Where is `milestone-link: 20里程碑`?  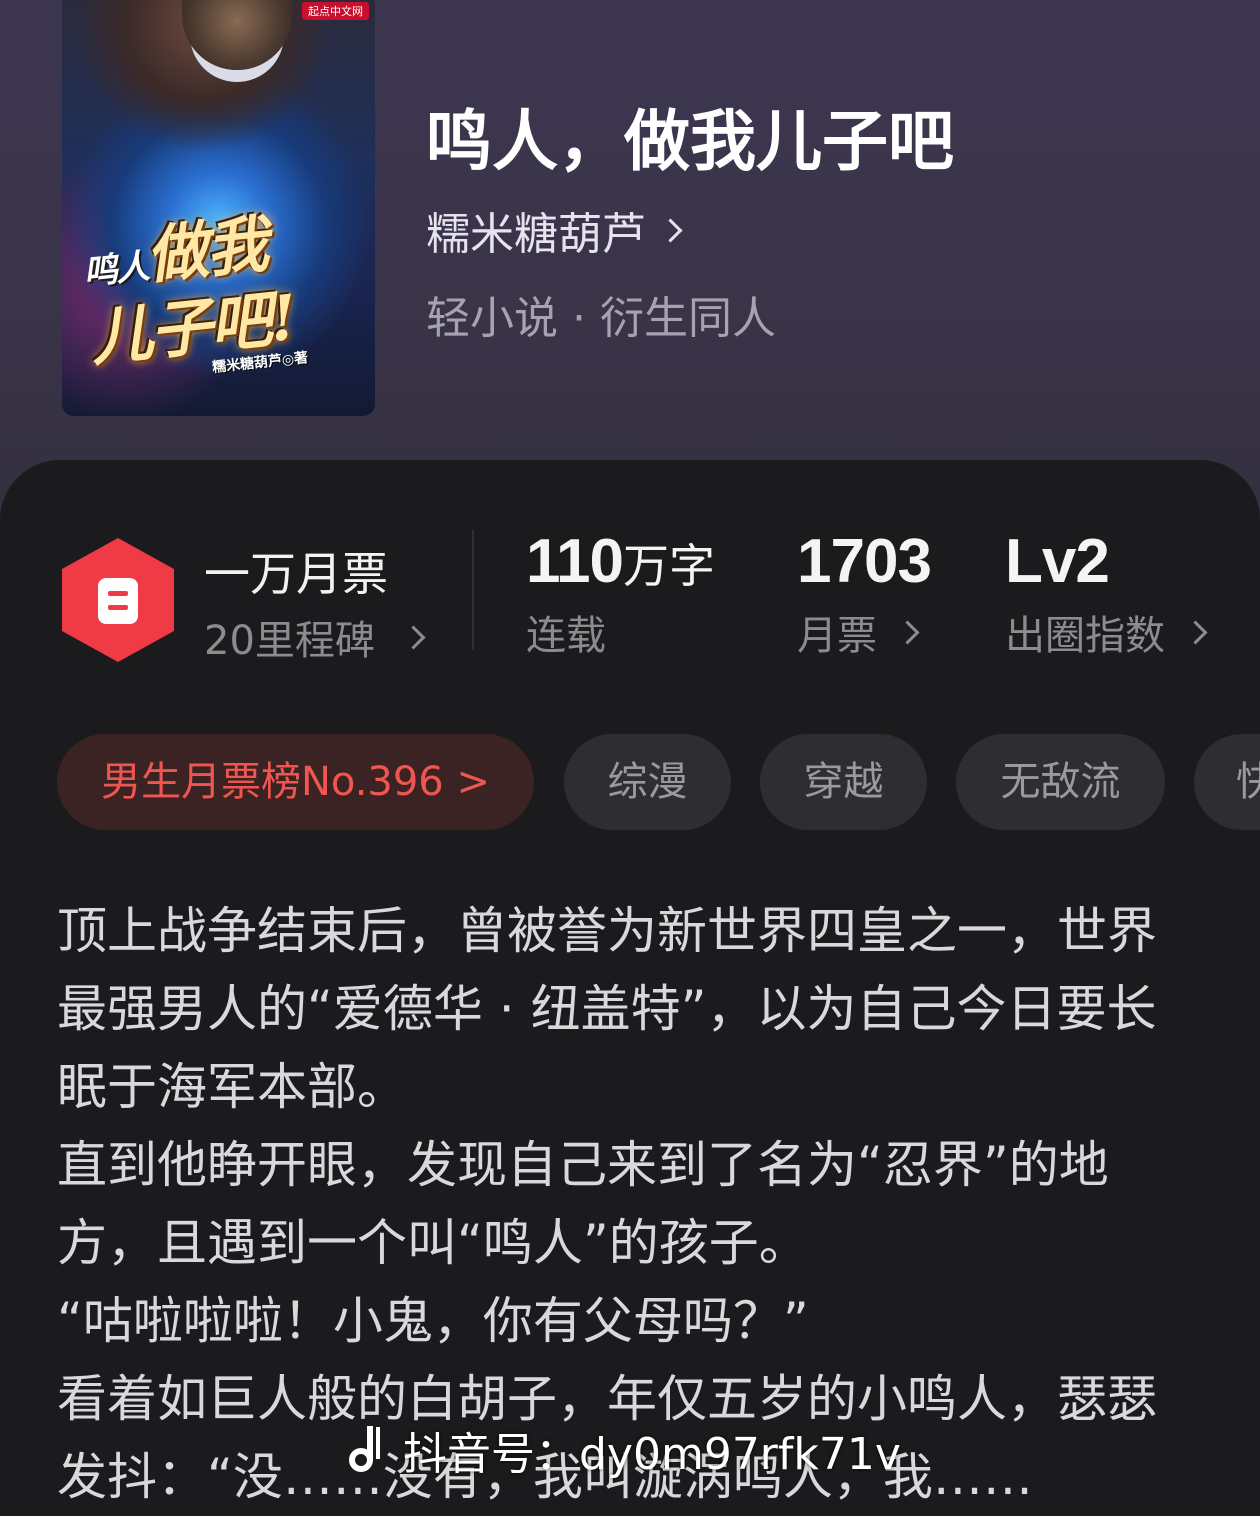 milestone-link: 20里程碑 is located at coordinates (315, 637).